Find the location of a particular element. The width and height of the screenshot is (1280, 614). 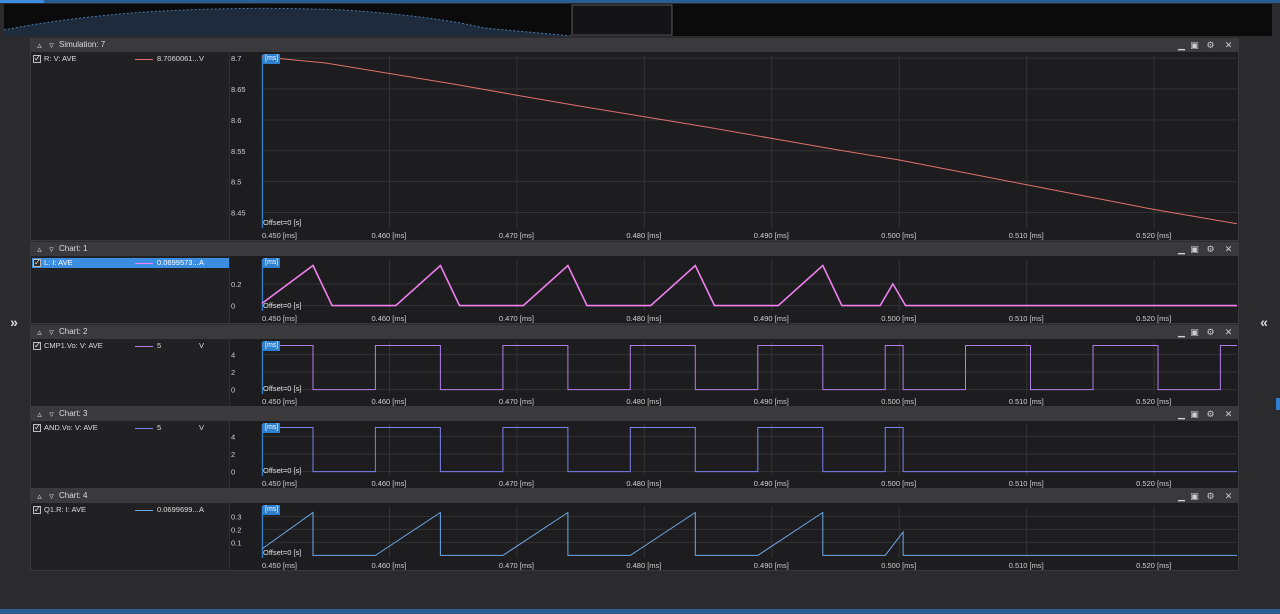

x-tick-label: 0.510 [ms] is located at coordinates (1026, 318).